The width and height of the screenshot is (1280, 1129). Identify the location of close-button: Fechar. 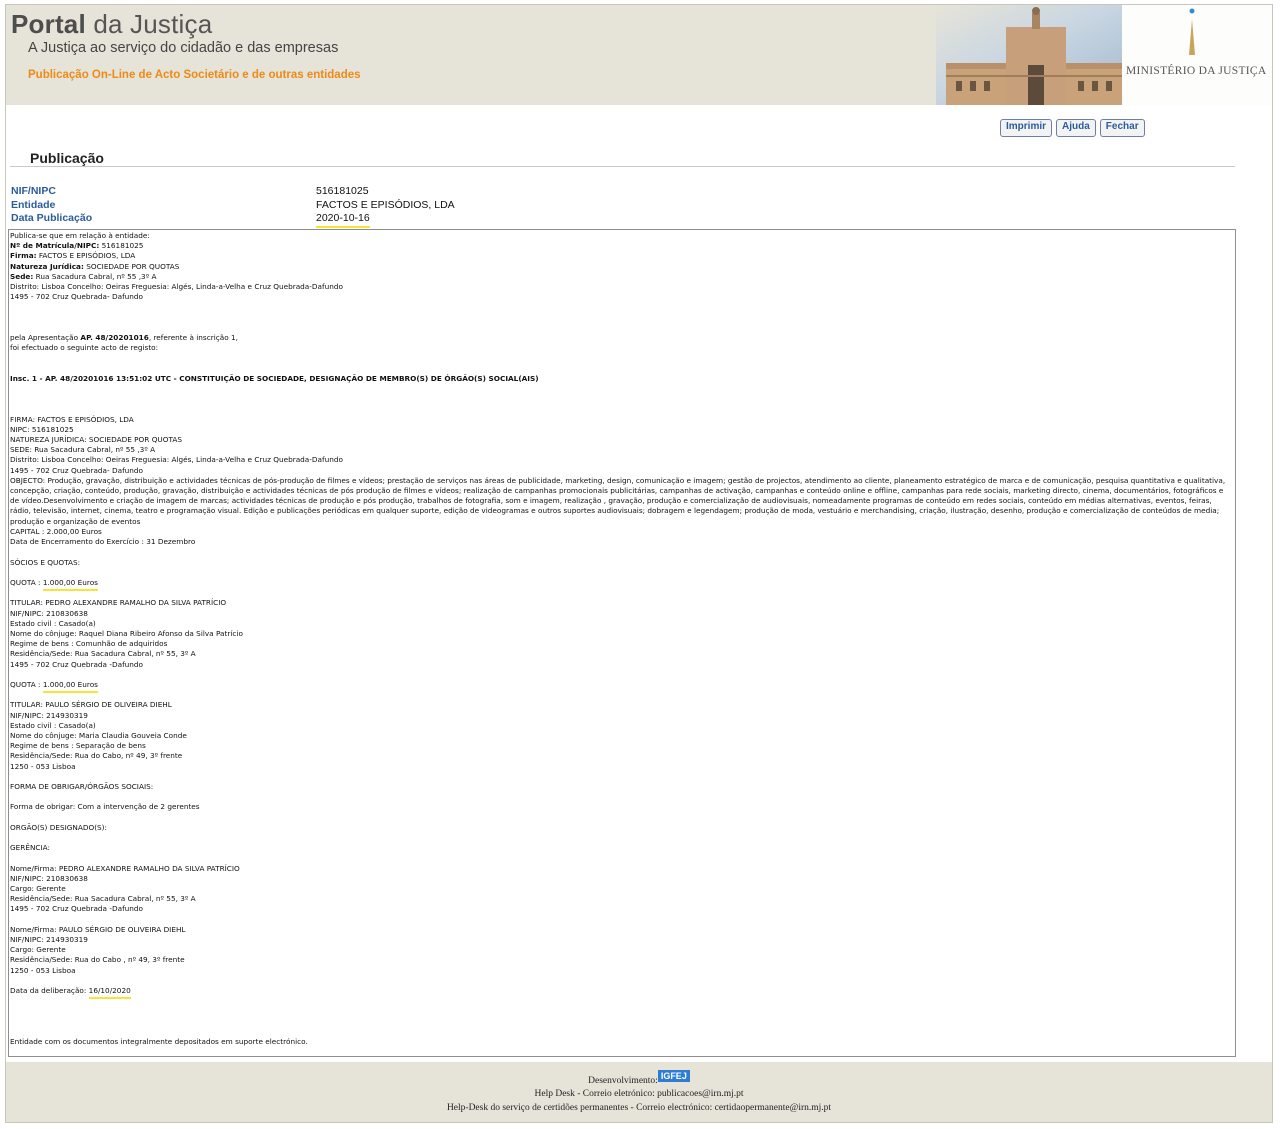
(1122, 128).